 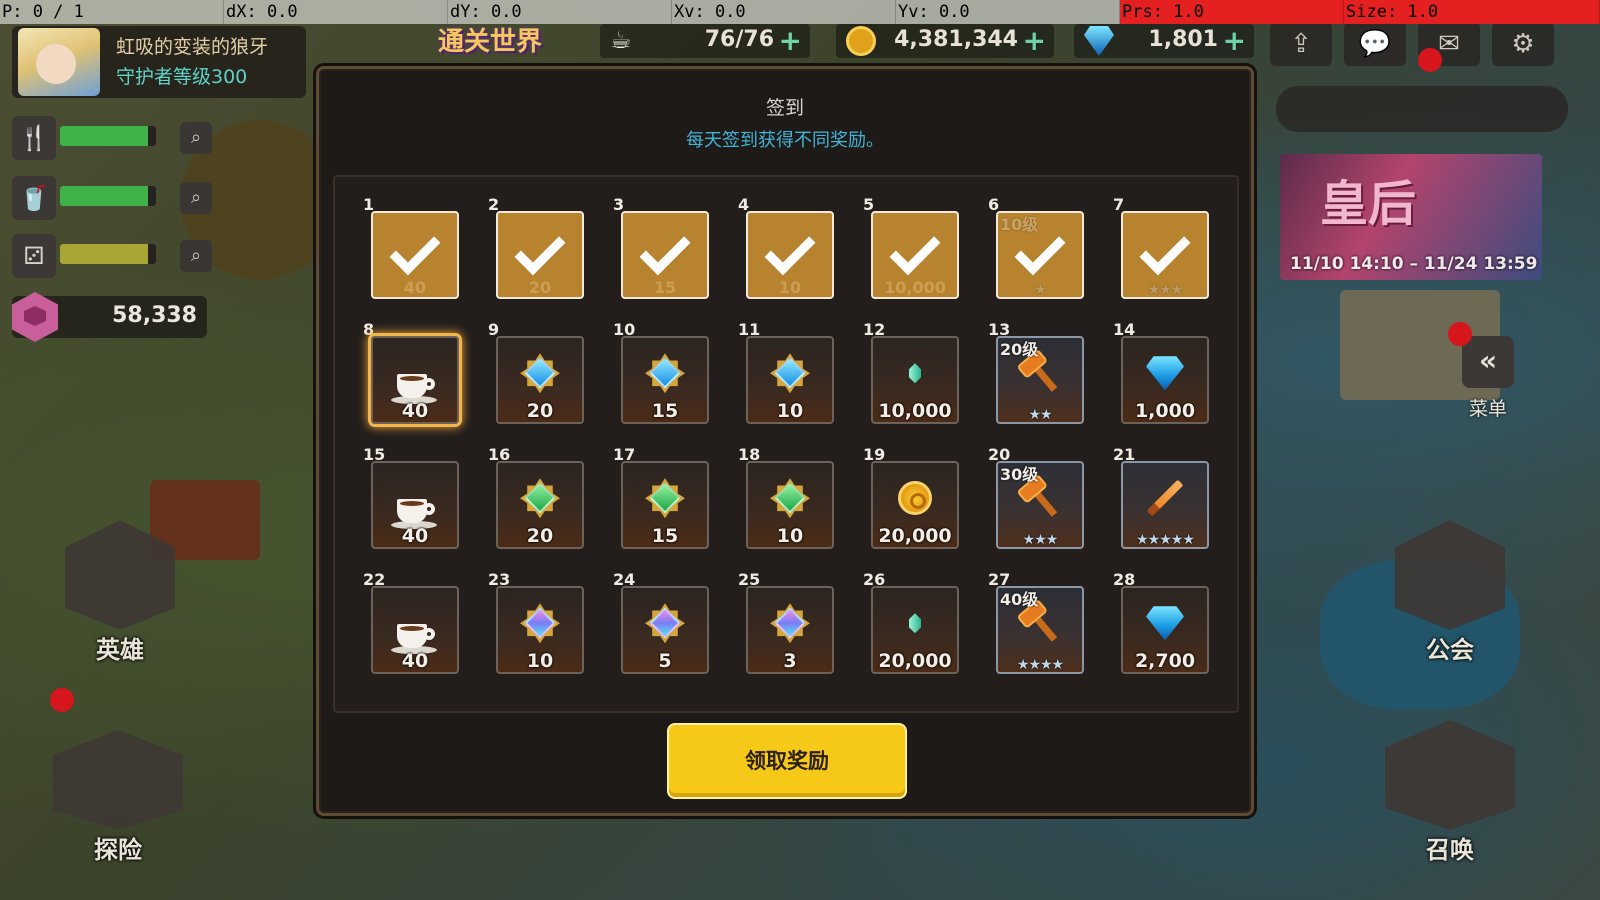 I want to click on reward-quantity: 40, so click(x=415, y=411).